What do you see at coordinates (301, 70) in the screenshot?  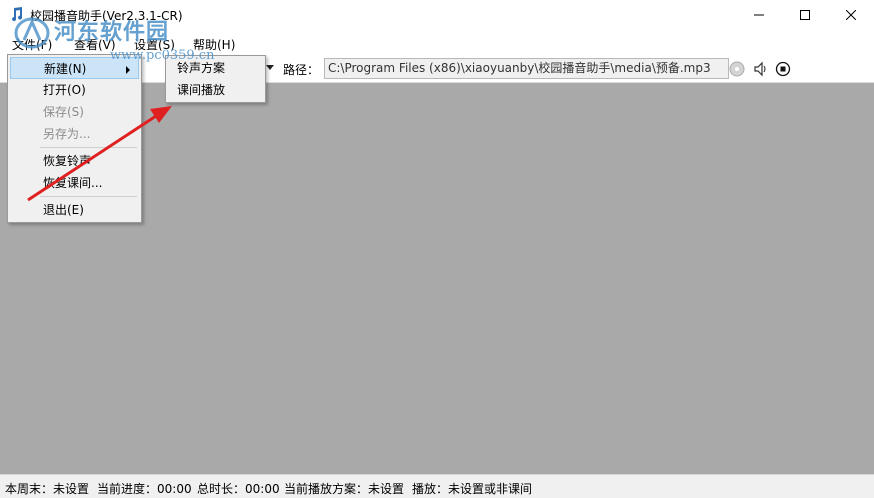 I see `path-label: 路径：` at bounding box center [301, 70].